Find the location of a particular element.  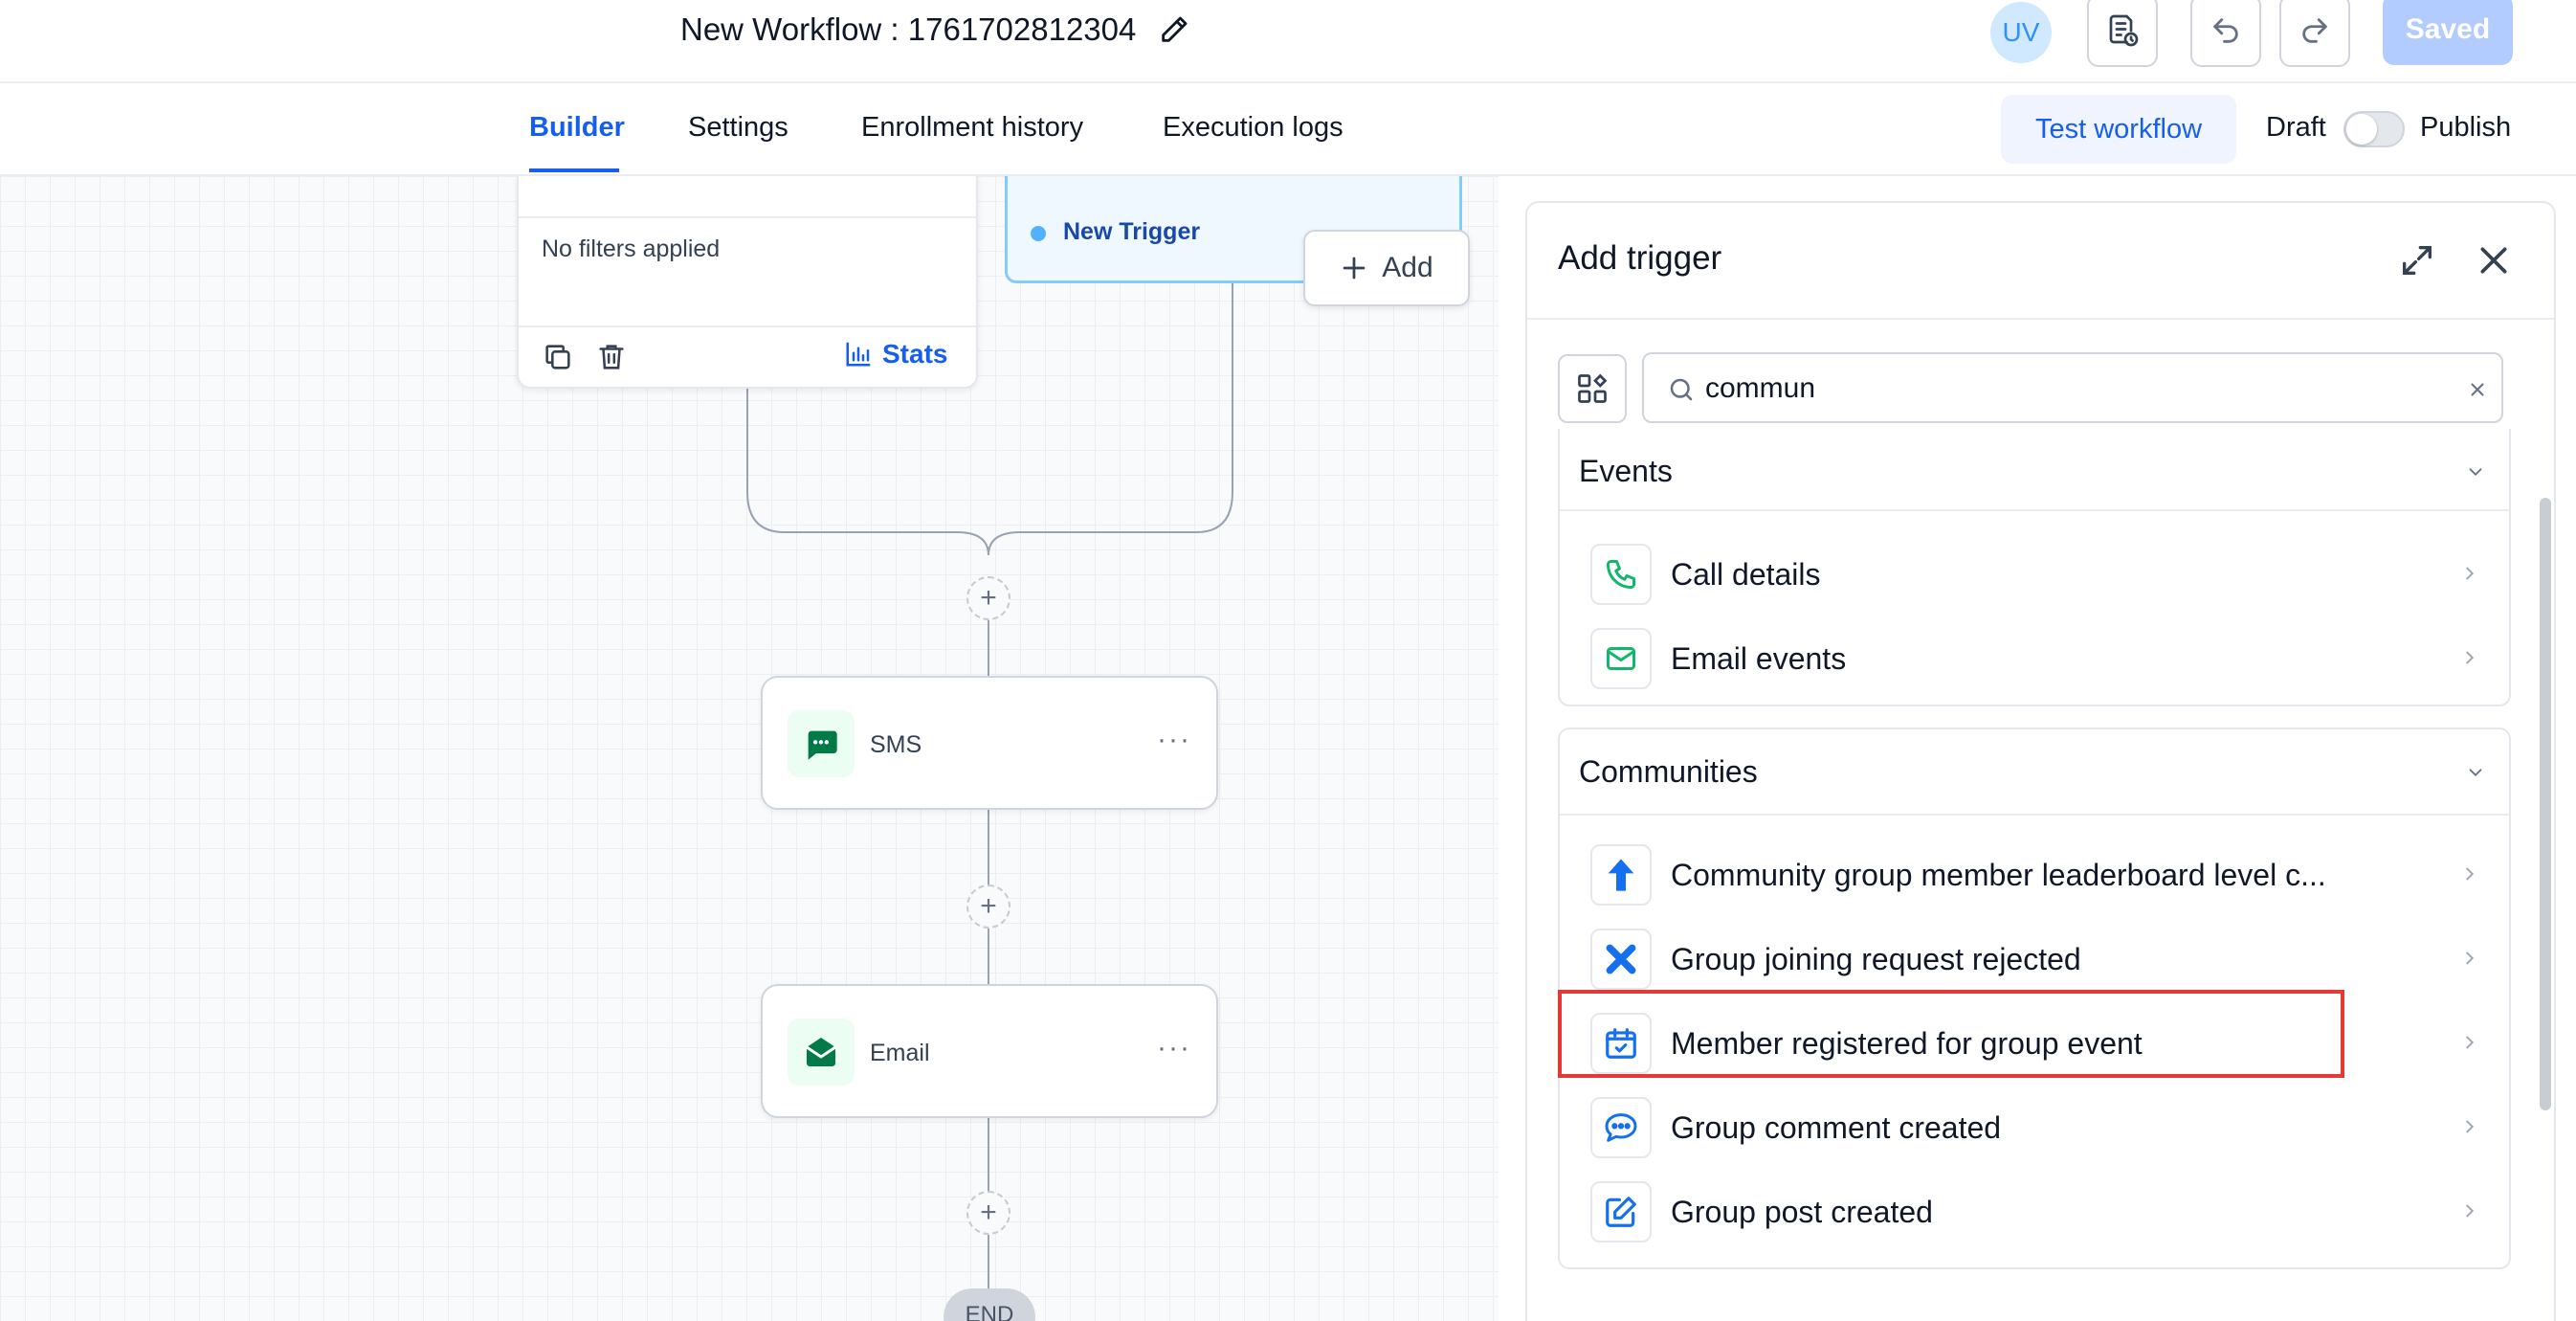

trigger-filter-card: No filters applied Stats is located at coordinates (747, 282).